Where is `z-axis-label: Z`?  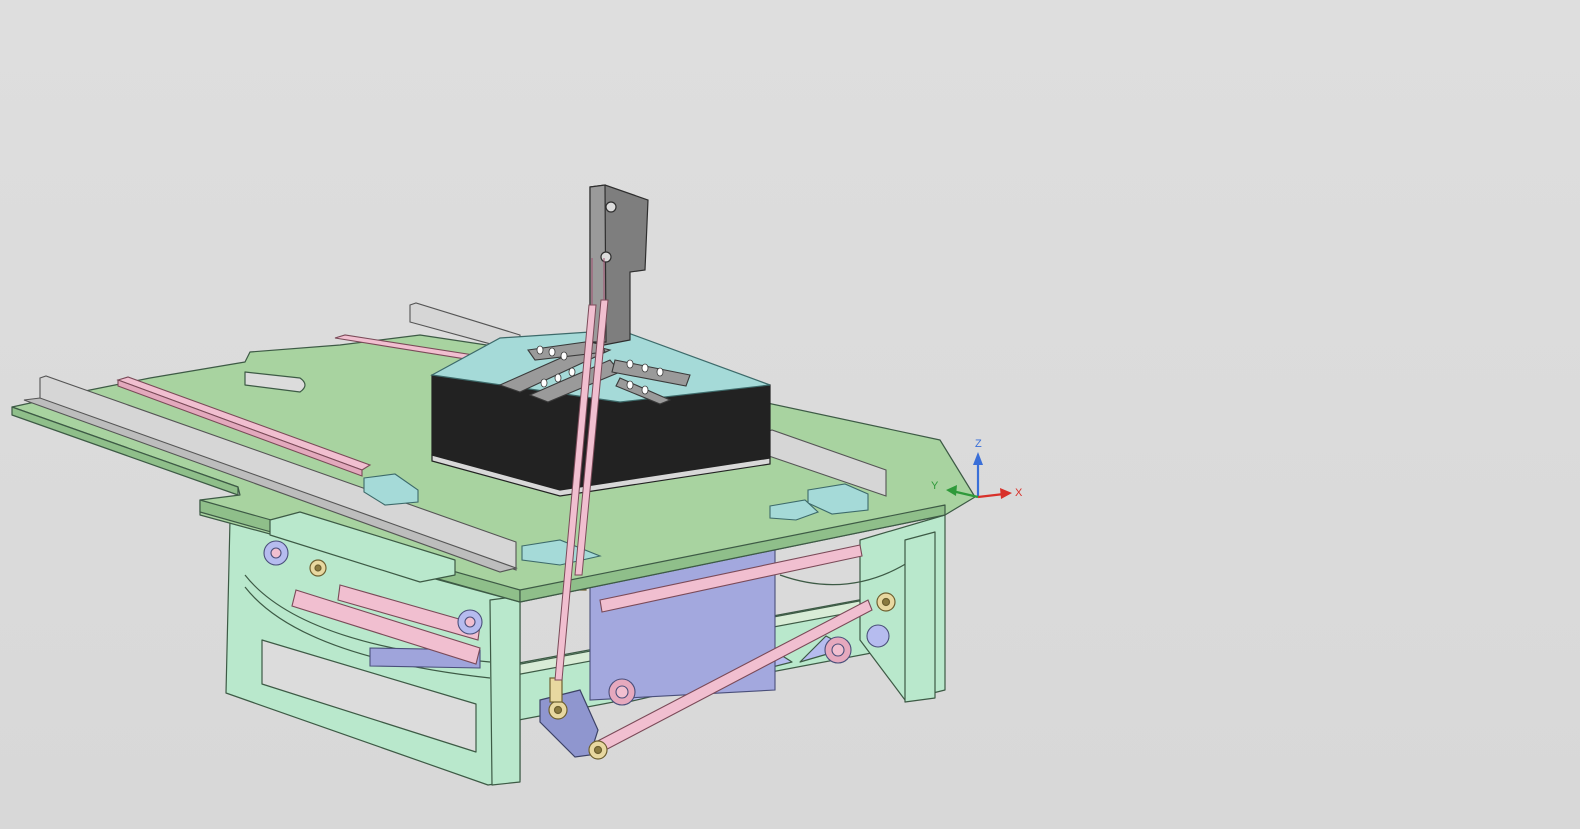
z-axis-label: Z is located at coordinates (978, 444).